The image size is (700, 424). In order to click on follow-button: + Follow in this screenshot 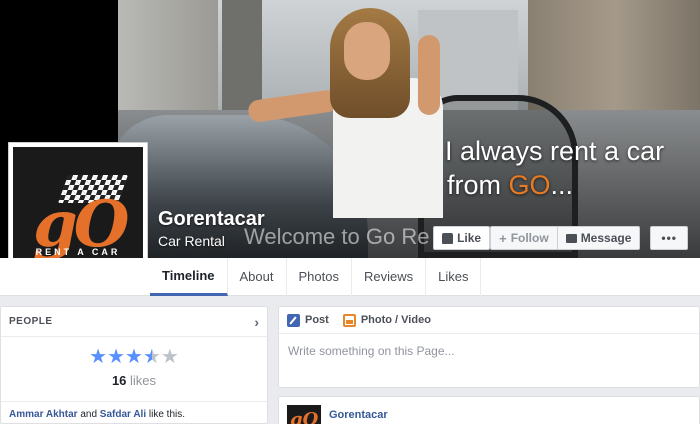, I will do `click(524, 238)`.